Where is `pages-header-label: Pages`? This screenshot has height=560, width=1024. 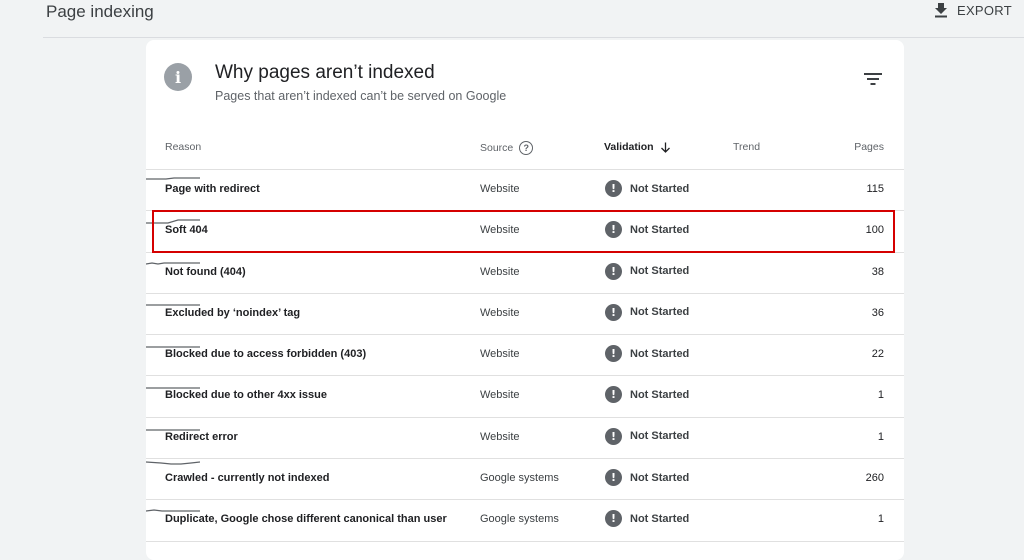 pages-header-label: Pages is located at coordinates (869, 147).